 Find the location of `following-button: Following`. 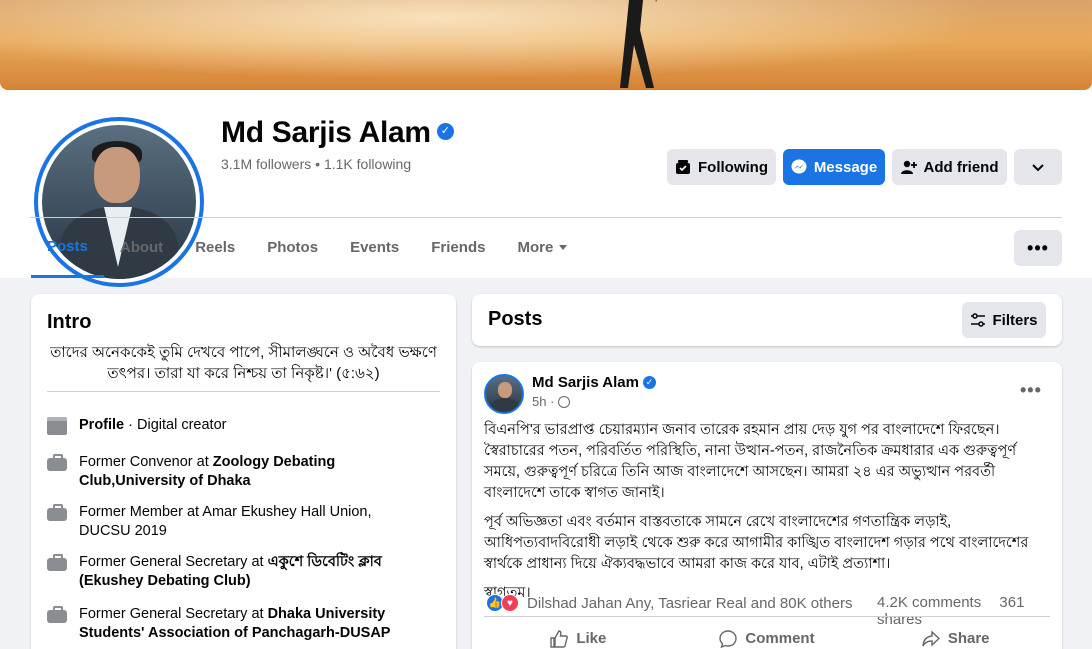

following-button: Following is located at coordinates (721, 167).